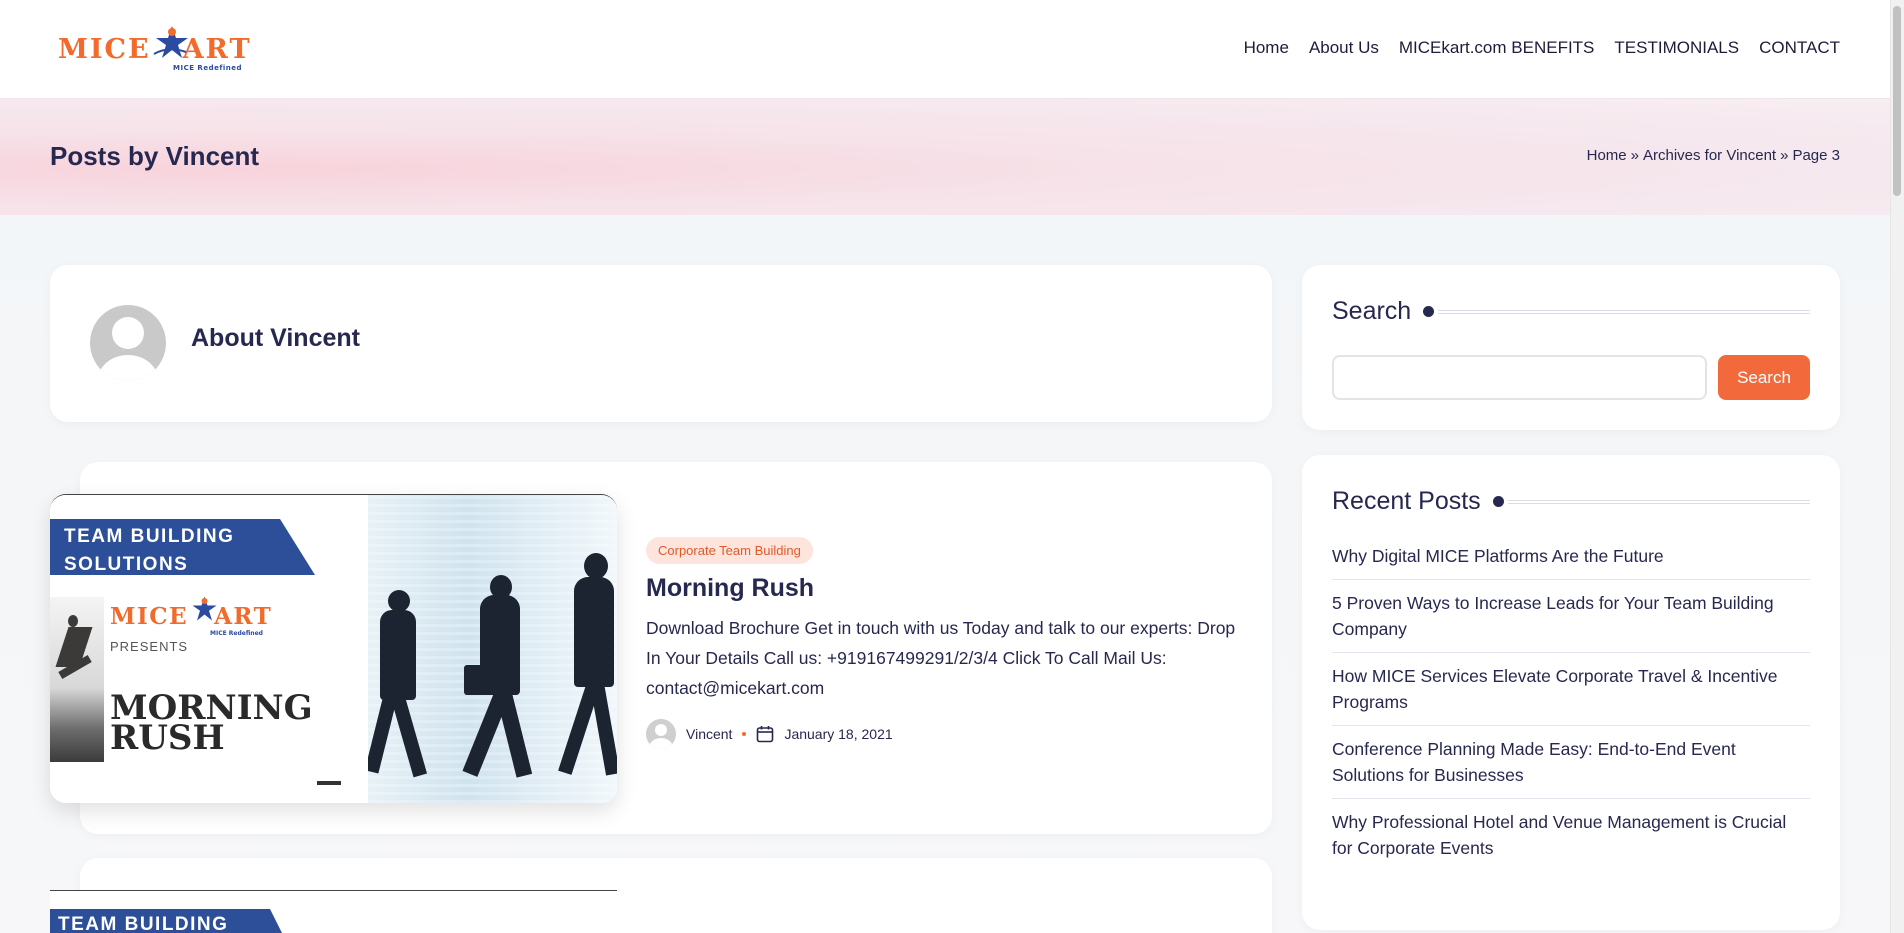 Image resolution: width=1904 pixels, height=933 pixels. Describe the element at coordinates (941, 588) in the screenshot. I see `post-title: Morning Rush` at that location.